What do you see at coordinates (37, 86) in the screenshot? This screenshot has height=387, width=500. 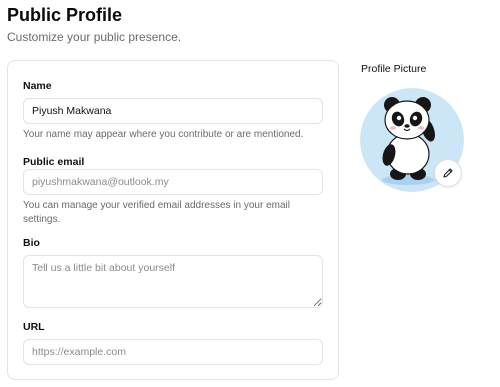 I see `name-label: Name` at bounding box center [37, 86].